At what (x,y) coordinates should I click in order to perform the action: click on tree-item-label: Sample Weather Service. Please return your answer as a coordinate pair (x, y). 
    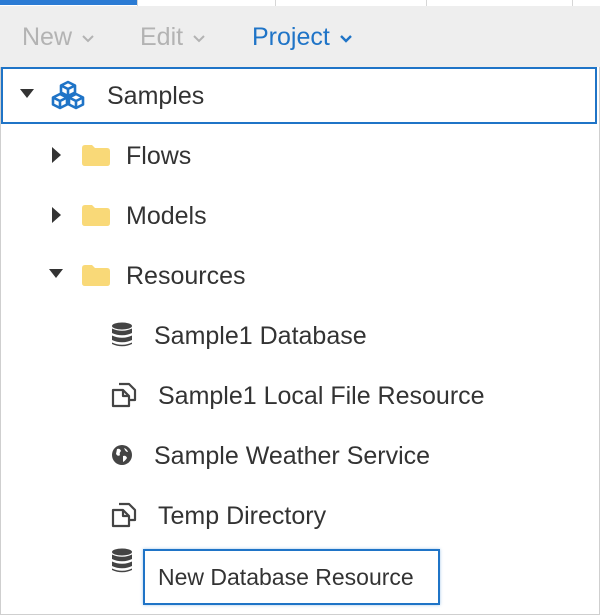
    Looking at the image, I should click on (292, 456).